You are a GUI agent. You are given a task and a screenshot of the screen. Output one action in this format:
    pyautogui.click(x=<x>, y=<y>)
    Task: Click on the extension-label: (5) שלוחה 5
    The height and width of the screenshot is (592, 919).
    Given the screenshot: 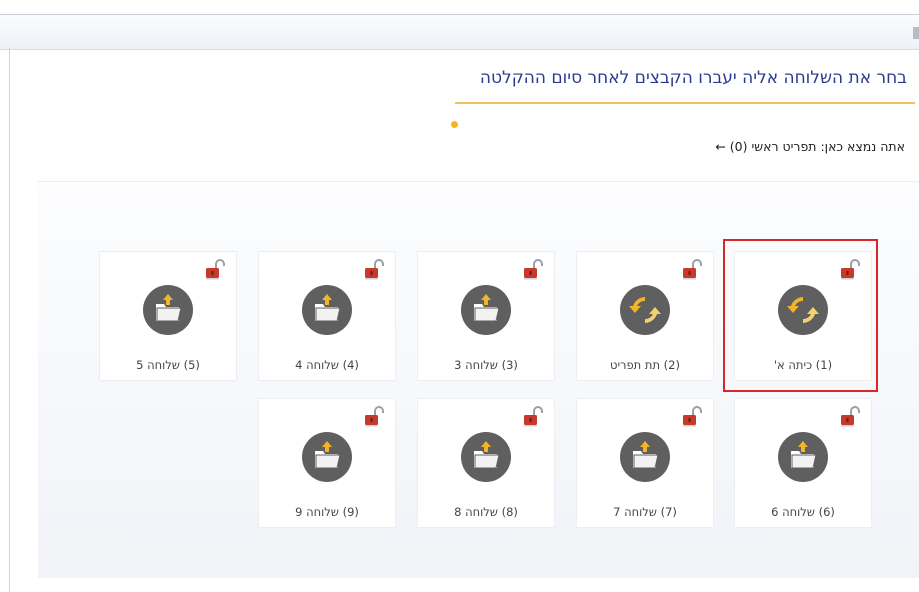 What is the action you would take?
    pyautogui.click(x=168, y=365)
    